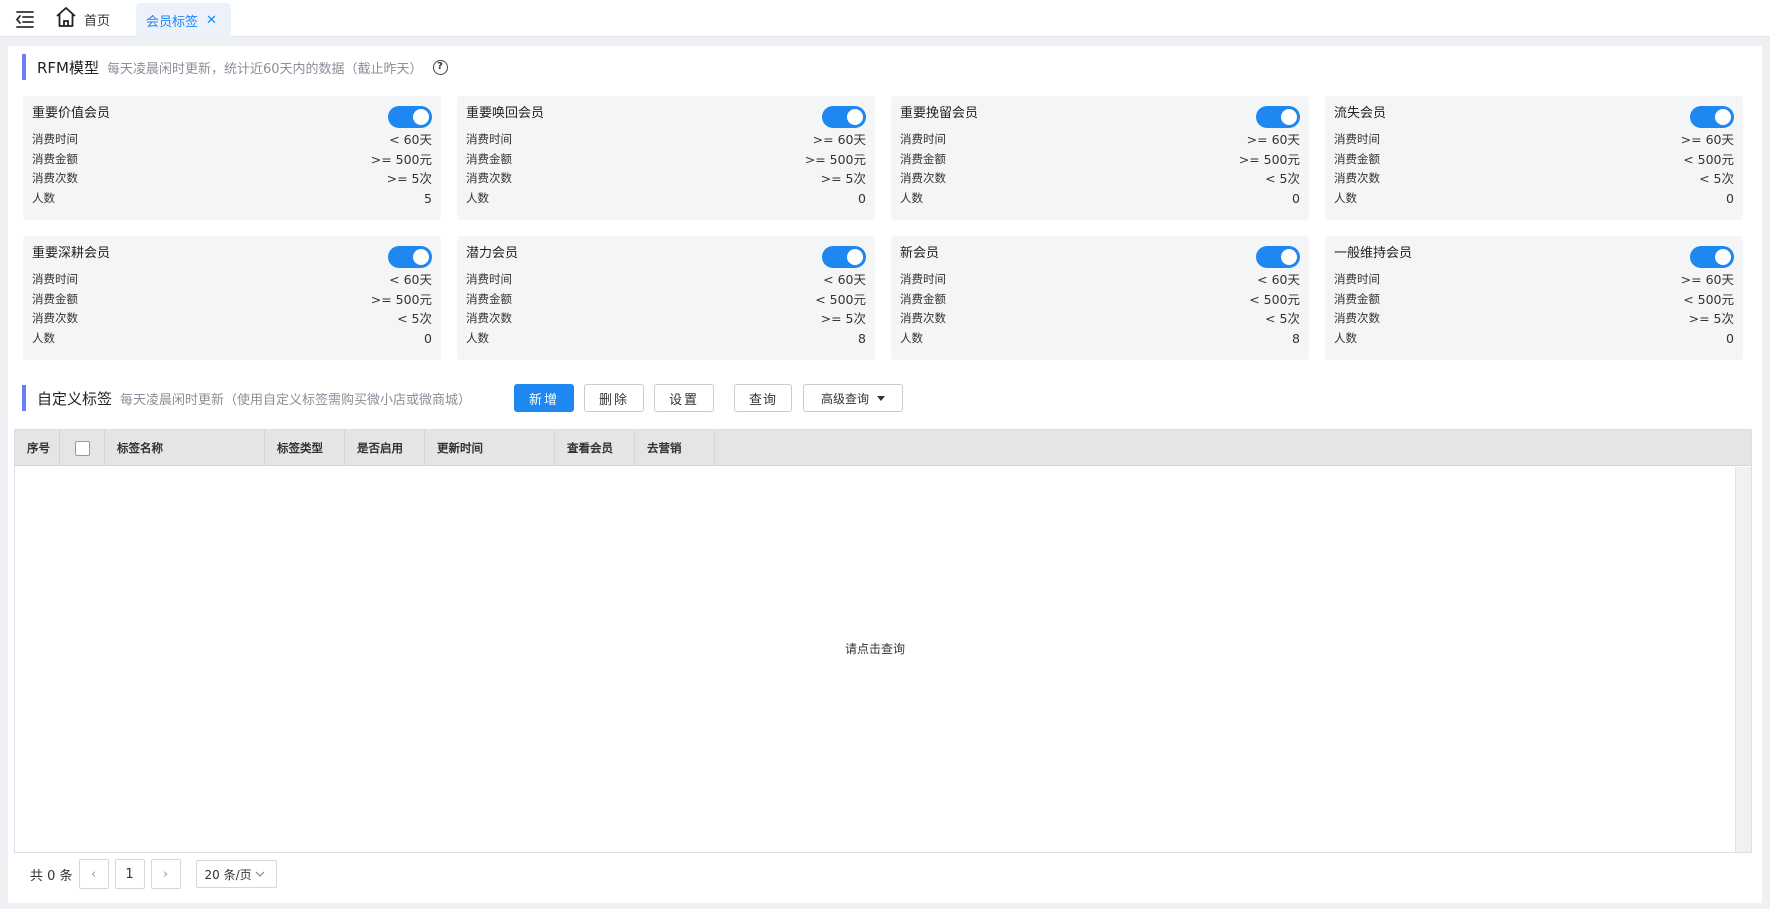  Describe the element at coordinates (97, 21) in the screenshot. I see `tab-home-label: 首页` at that location.